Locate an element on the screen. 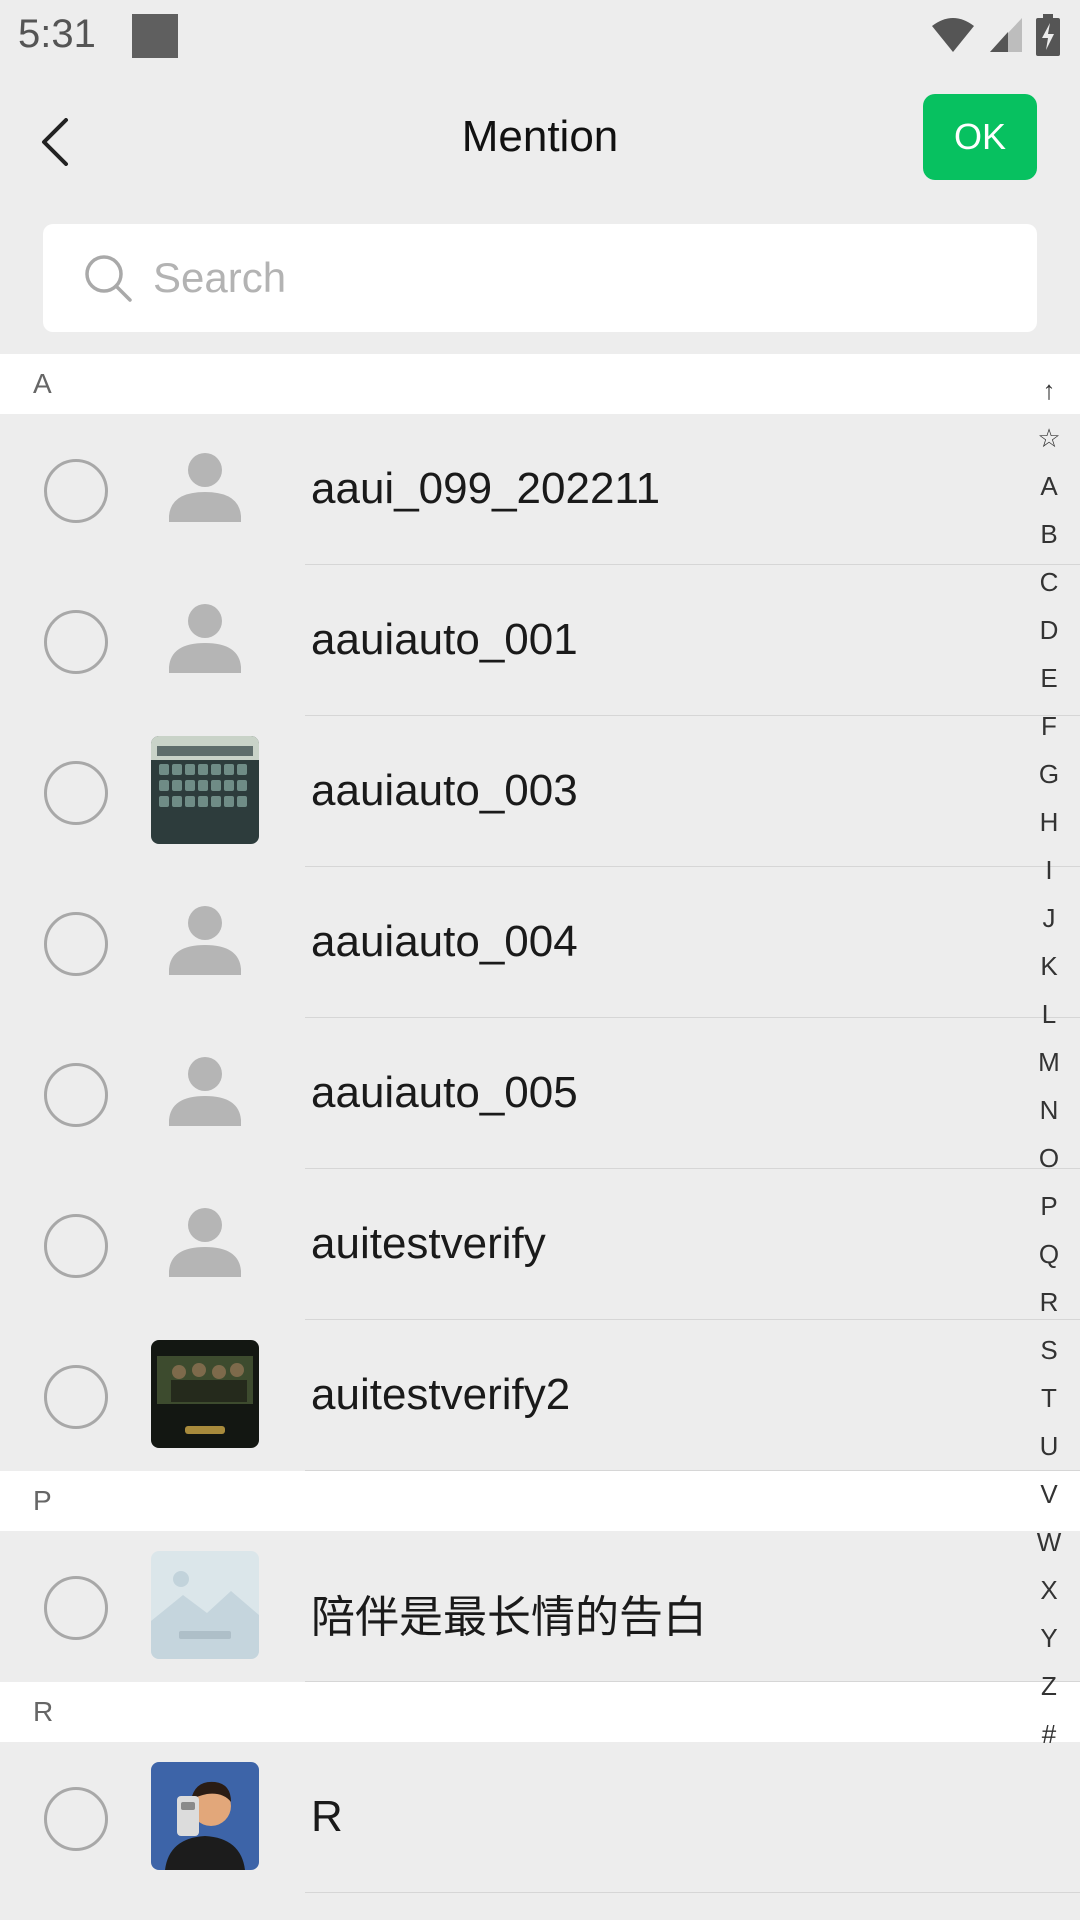 The image size is (1080, 1920). contact-row: aauiauto_005 is located at coordinates (540, 1093).